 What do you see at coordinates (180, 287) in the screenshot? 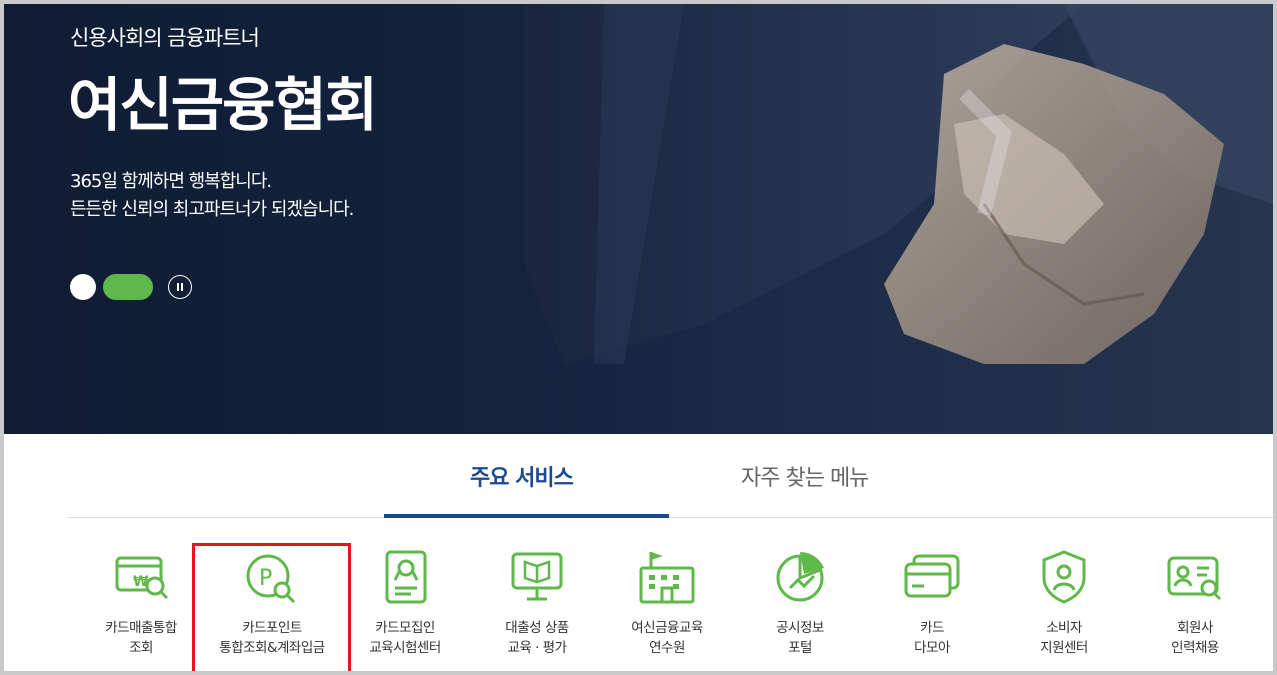
I see `pause-icon` at bounding box center [180, 287].